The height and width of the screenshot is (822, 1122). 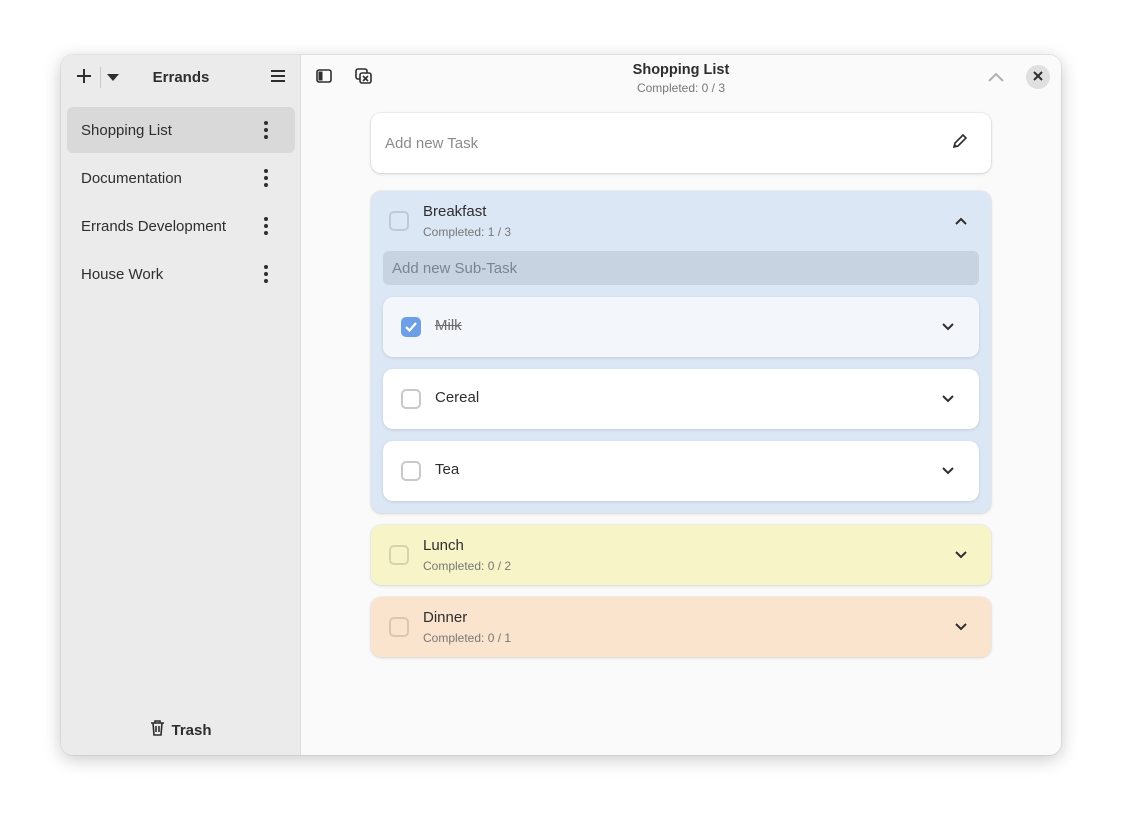 I want to click on sidebar-item-documentation: Documentation, so click(x=181, y=178).